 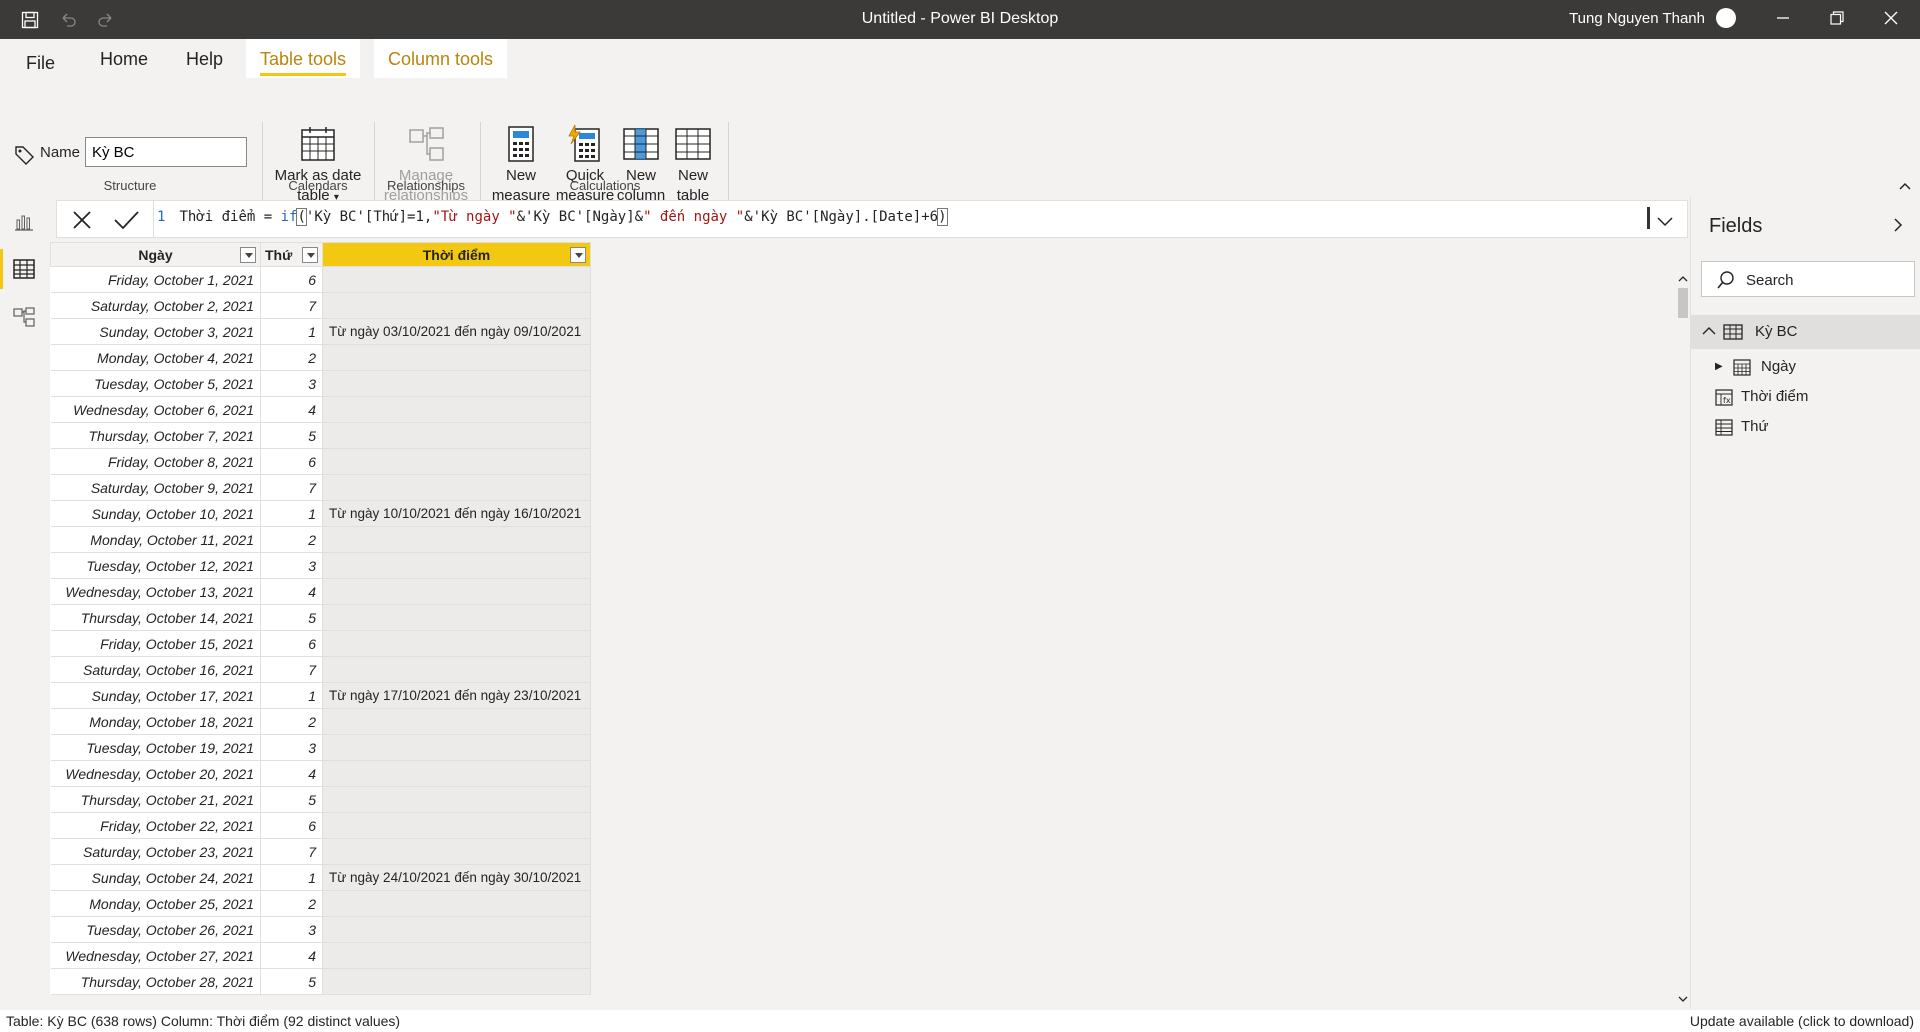 I want to click on minimize-icon, so click(x=1783, y=18).